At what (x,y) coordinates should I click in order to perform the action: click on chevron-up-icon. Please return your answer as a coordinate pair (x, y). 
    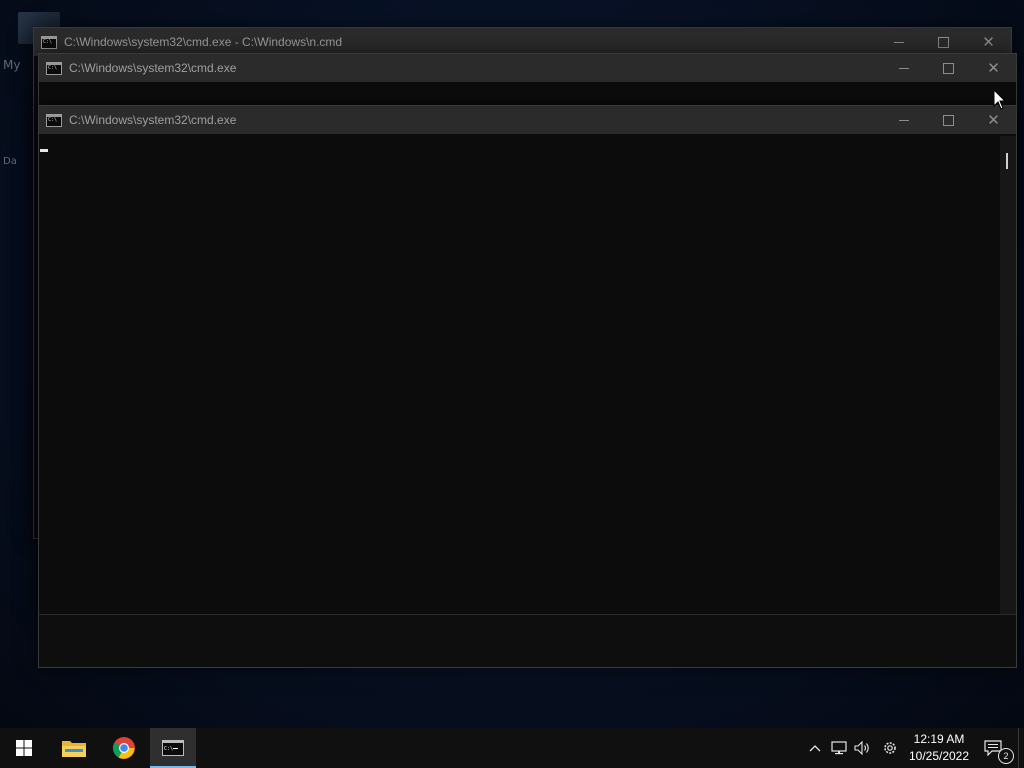
    Looking at the image, I should click on (815, 748).